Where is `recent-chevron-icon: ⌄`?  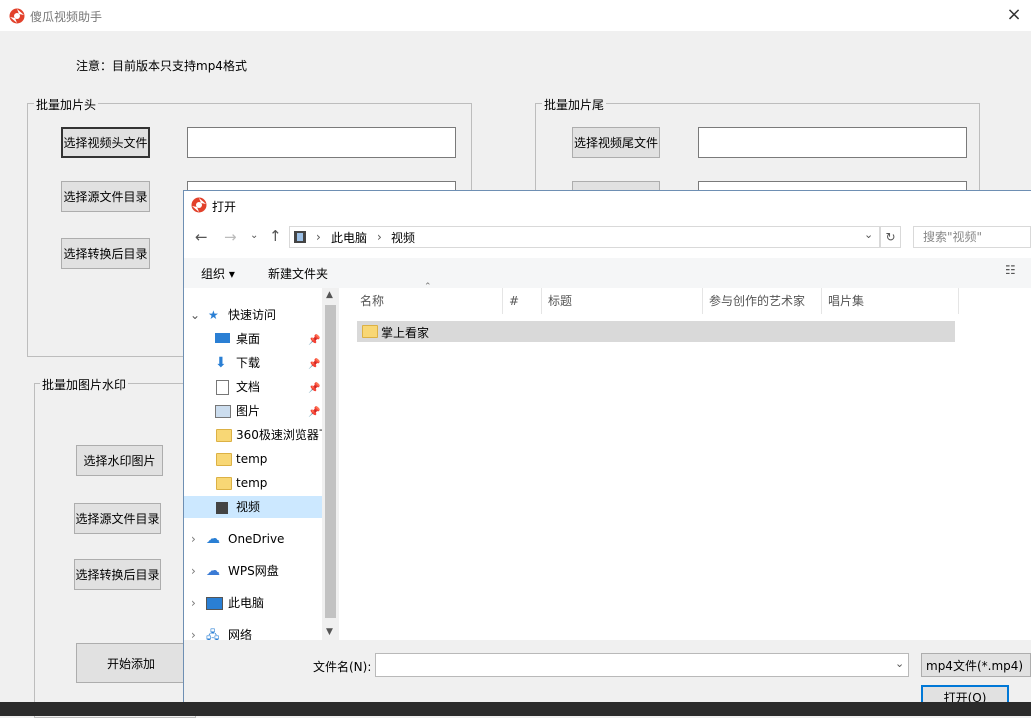
recent-chevron-icon: ⌄ is located at coordinates (254, 235).